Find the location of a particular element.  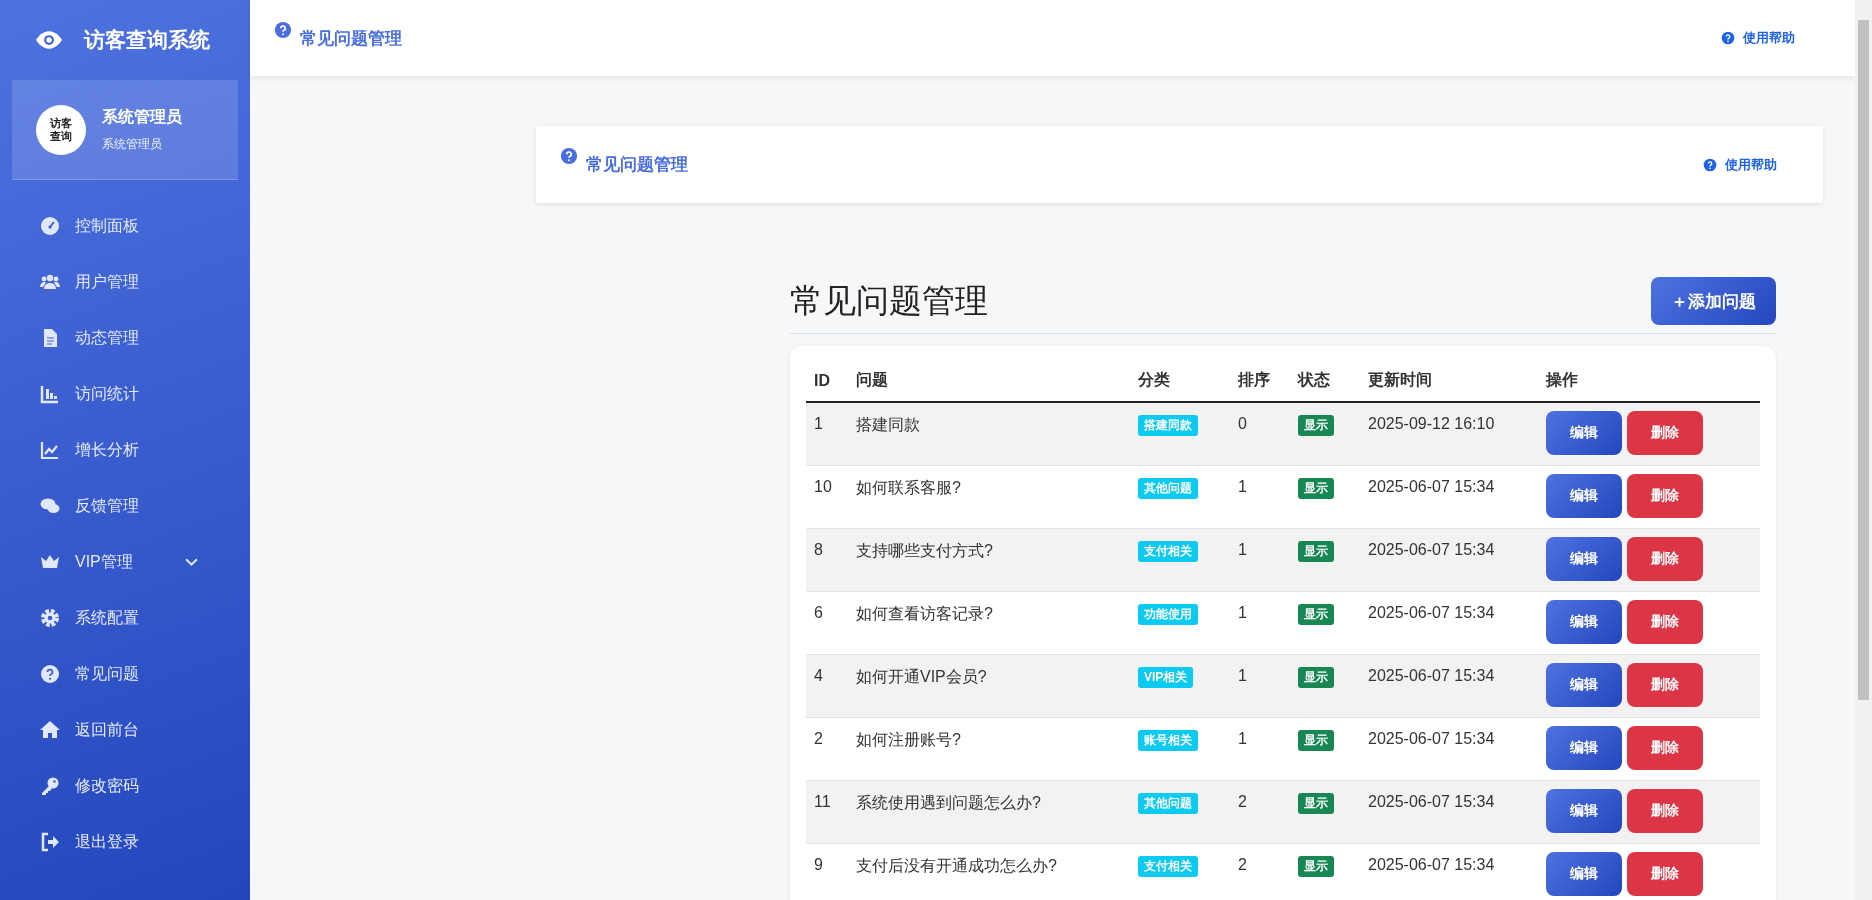

eye-icon is located at coordinates (49, 40).